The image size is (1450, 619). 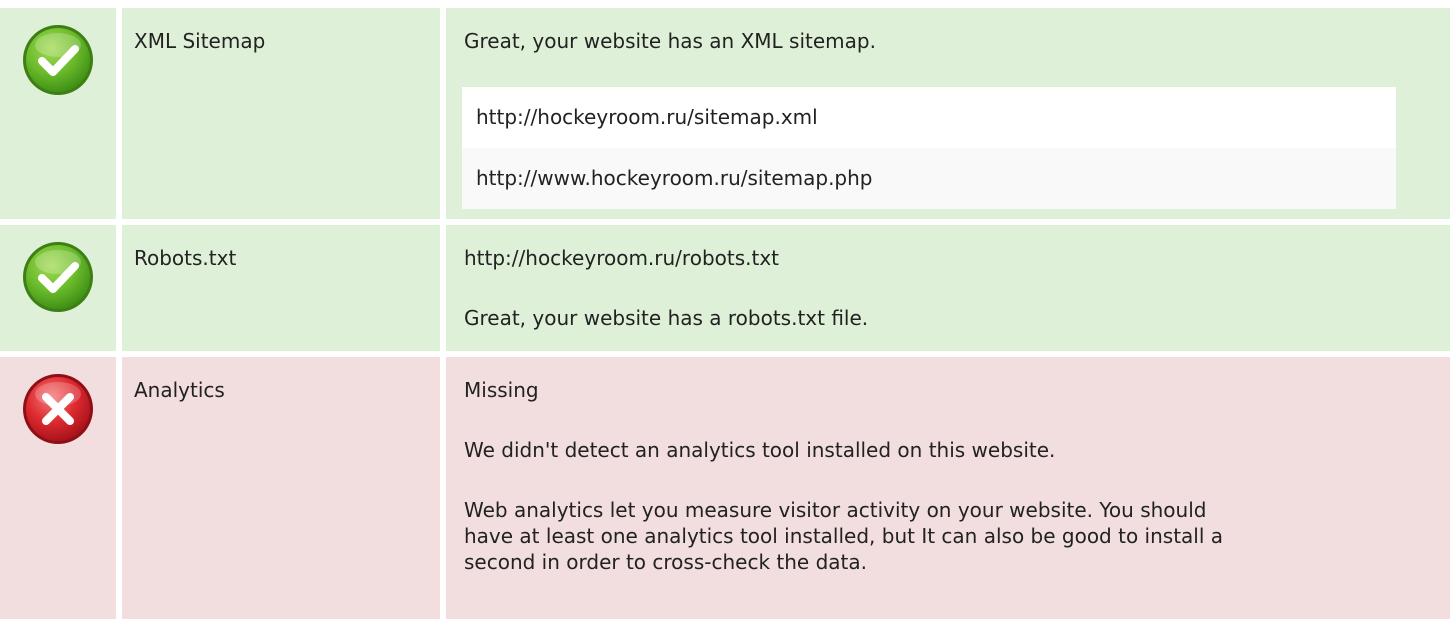 What do you see at coordinates (281, 288) in the screenshot?
I see `check-label-cell: Robots.txt` at bounding box center [281, 288].